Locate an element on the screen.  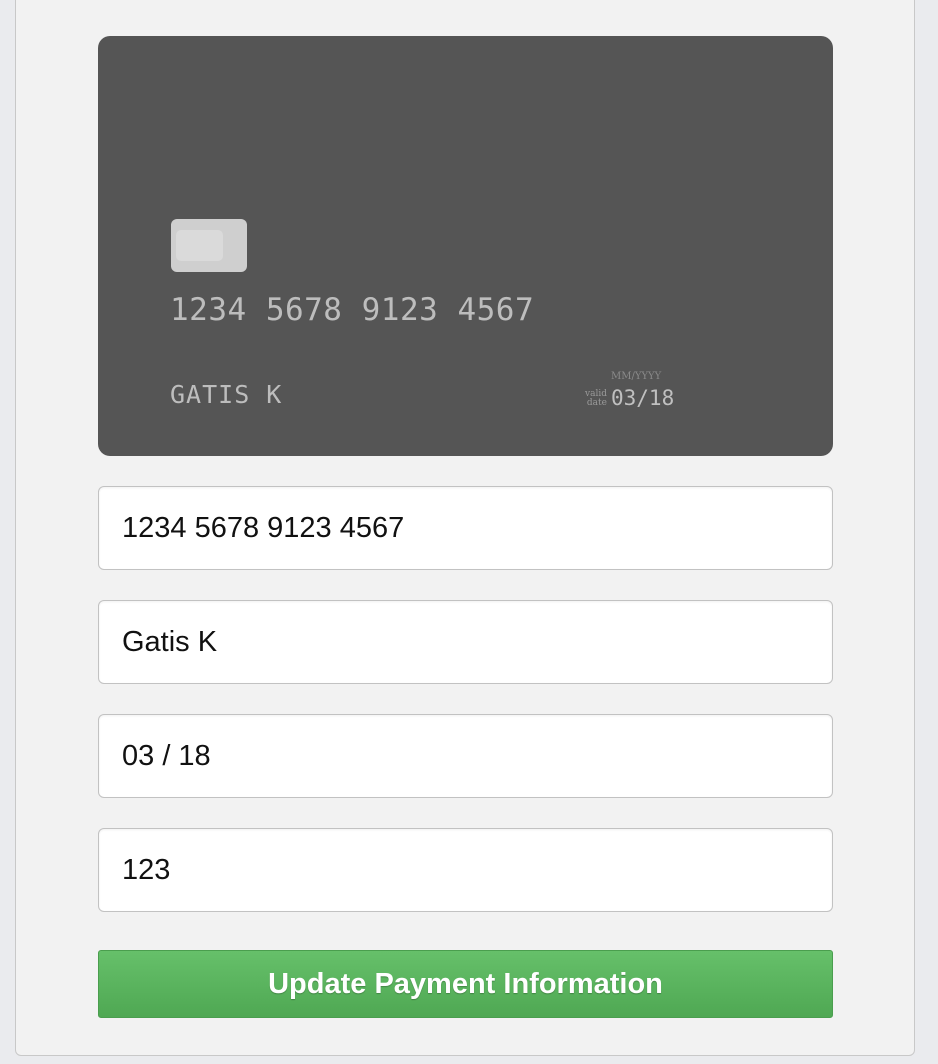
expiry-date-field: 03 / 18 is located at coordinates (465, 756).